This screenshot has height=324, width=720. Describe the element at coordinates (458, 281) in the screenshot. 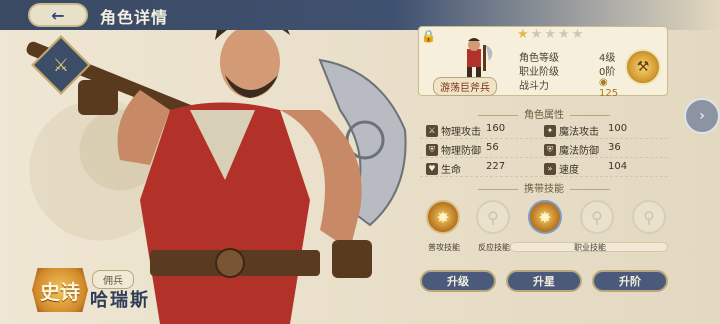

I see `upgrade-button: 升级` at that location.